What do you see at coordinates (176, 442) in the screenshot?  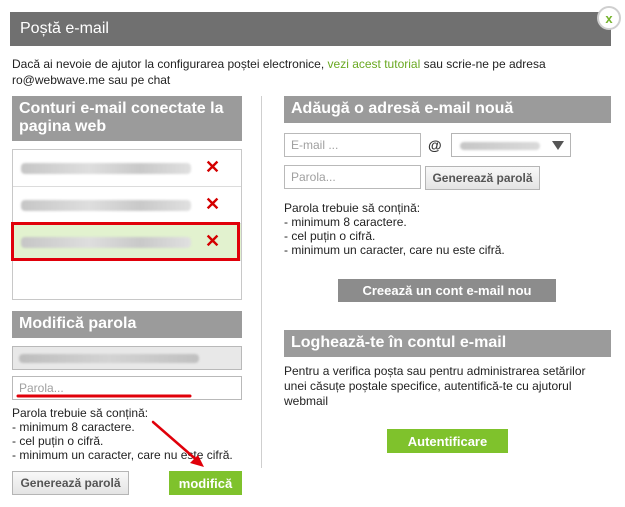 I see `annotation-arrow-line` at bounding box center [176, 442].